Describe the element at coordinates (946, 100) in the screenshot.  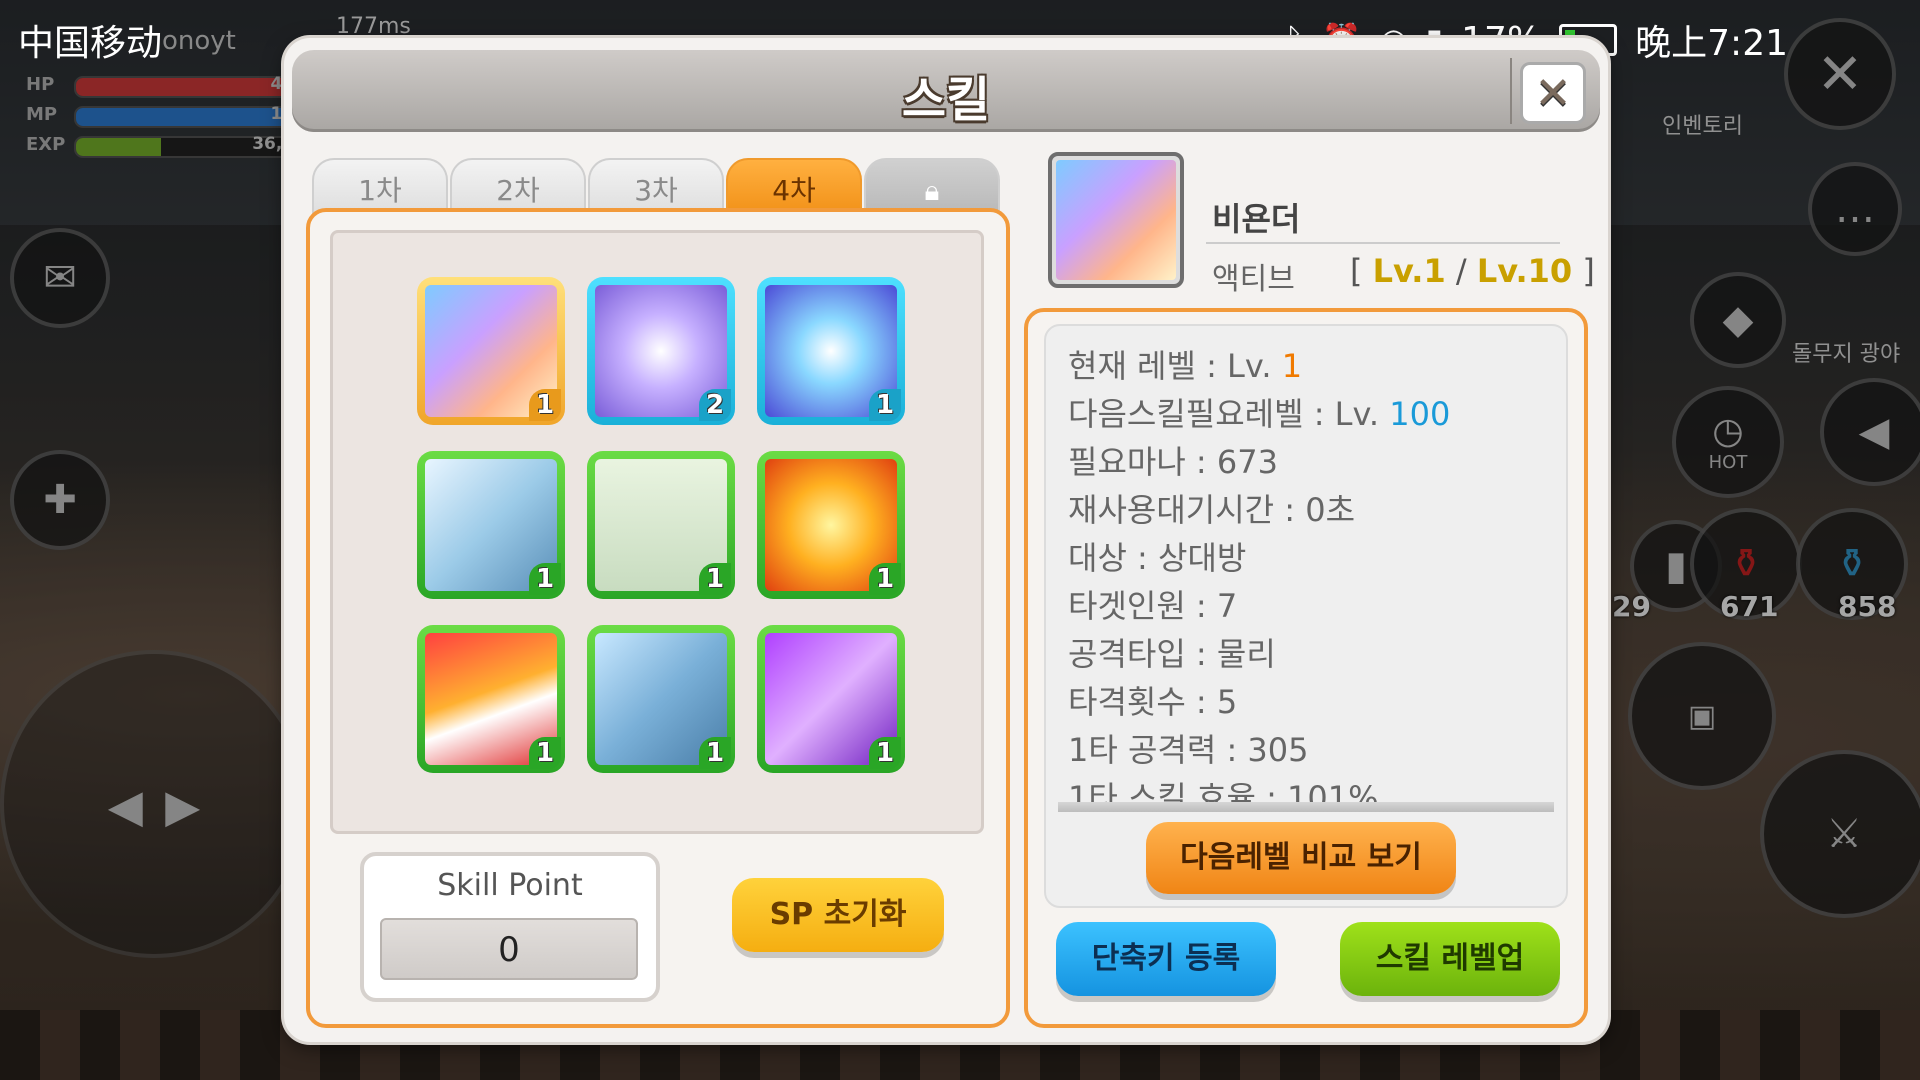
I see `dialog-title: 스킬` at that location.